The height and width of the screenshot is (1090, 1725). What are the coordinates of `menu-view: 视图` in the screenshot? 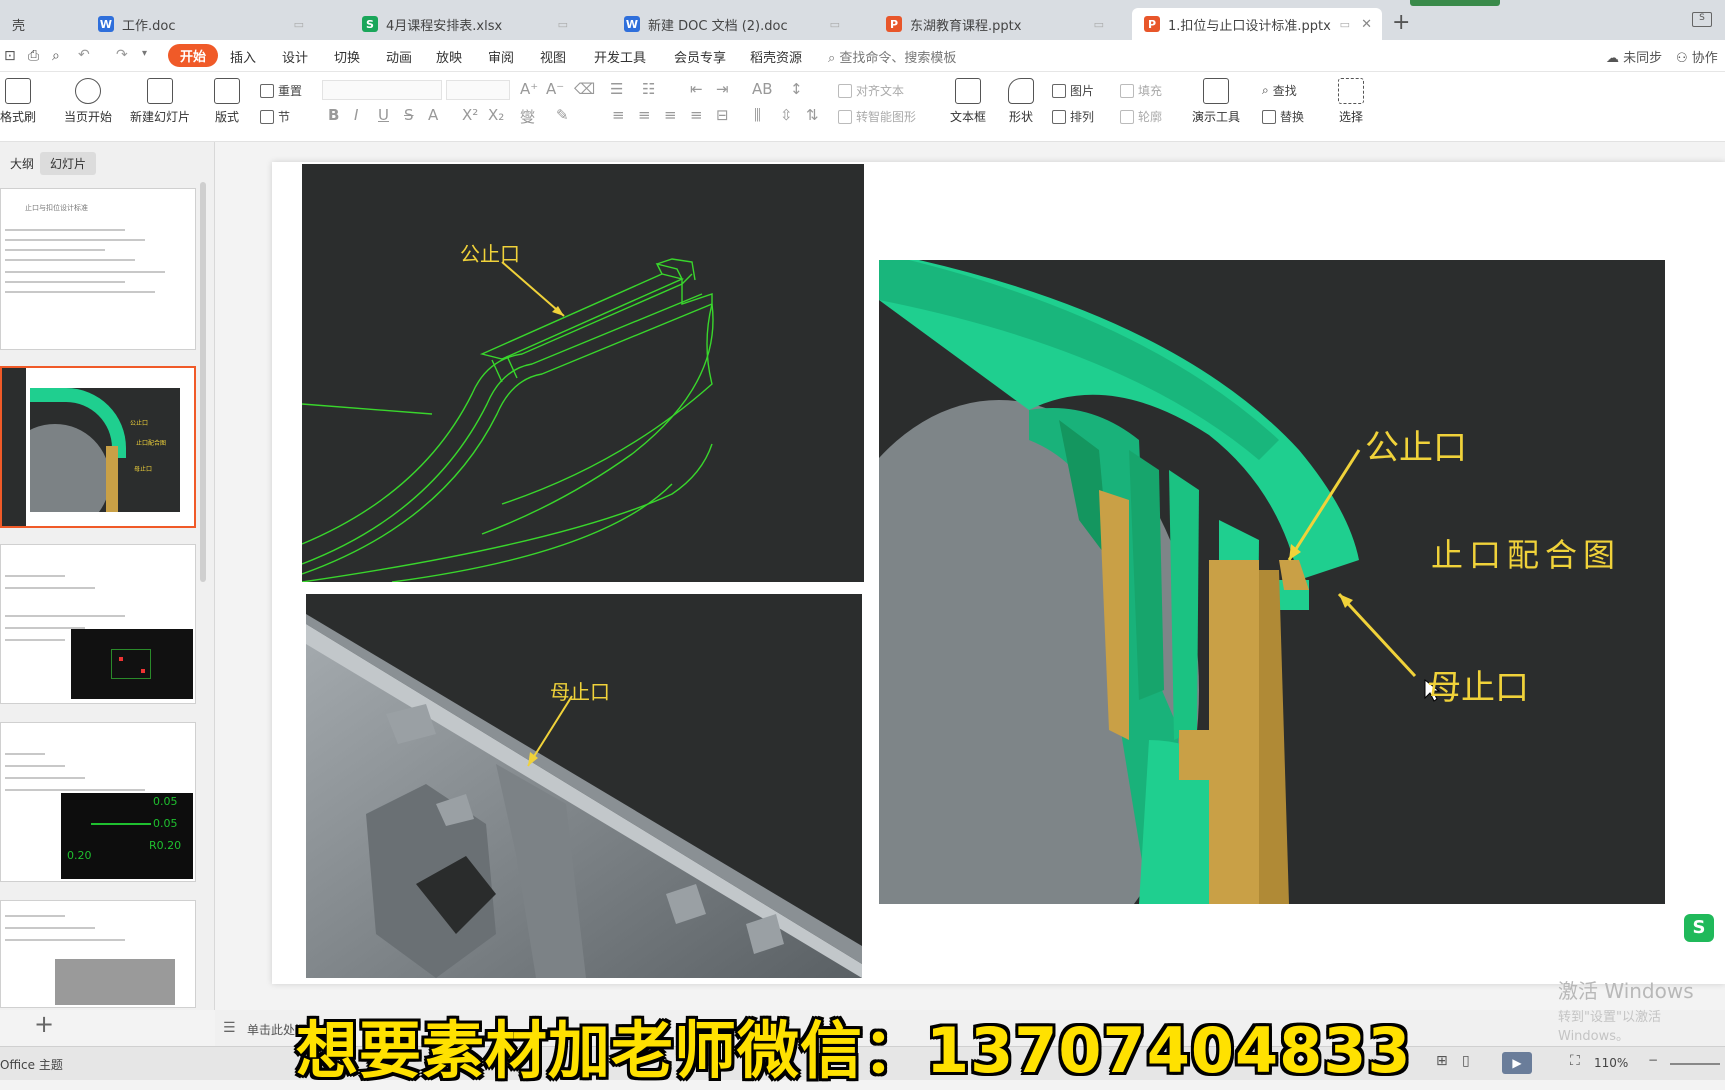 It's located at (553, 56).